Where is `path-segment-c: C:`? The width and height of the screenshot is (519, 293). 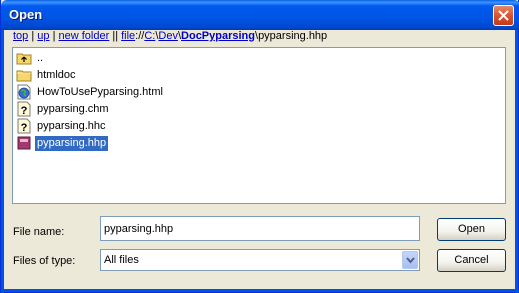
path-segment-c: C: is located at coordinates (149, 36).